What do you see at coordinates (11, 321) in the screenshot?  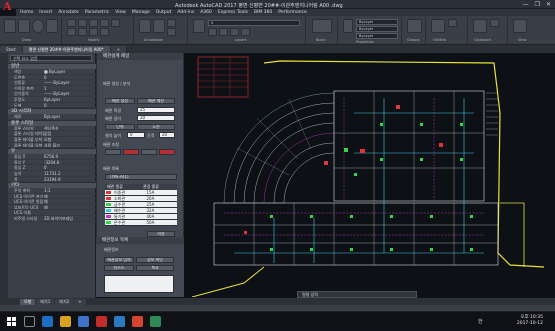 I see `windows-start-icon` at bounding box center [11, 321].